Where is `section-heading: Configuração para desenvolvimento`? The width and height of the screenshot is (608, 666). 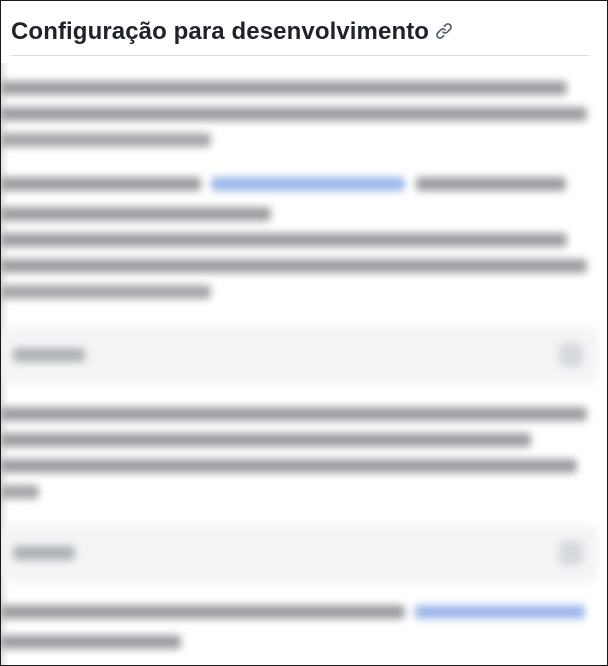 section-heading: Configuração para desenvolvimento is located at coordinates (300, 32).